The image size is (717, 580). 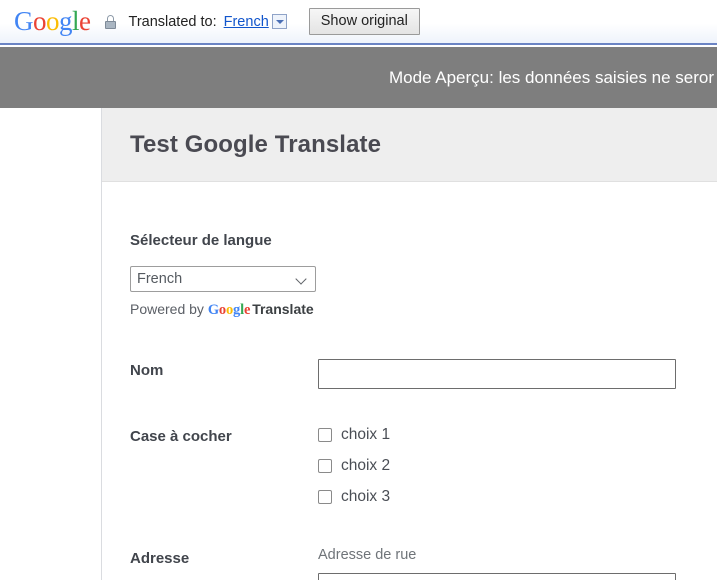 I want to click on logo-letter-g1: G, so click(x=24, y=21).